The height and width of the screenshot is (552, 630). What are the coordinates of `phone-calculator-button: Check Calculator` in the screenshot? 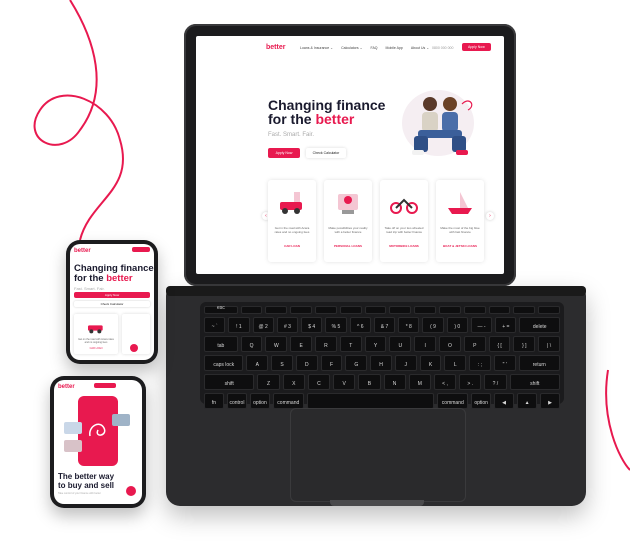 It's located at (112, 304).